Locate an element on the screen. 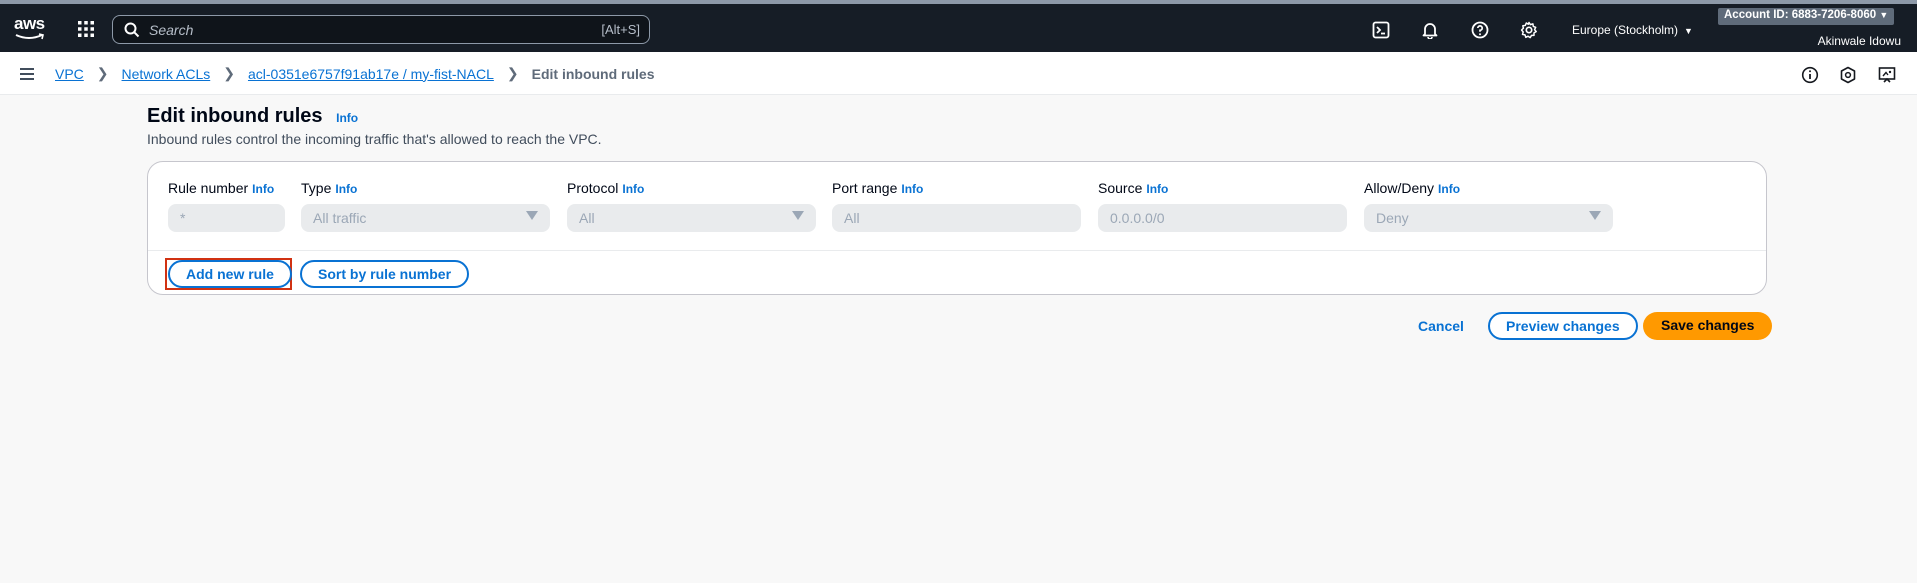 Image resolution: width=1917 pixels, height=583 pixels. breadcrumb-network-acls: Network ACLs is located at coordinates (166, 74).